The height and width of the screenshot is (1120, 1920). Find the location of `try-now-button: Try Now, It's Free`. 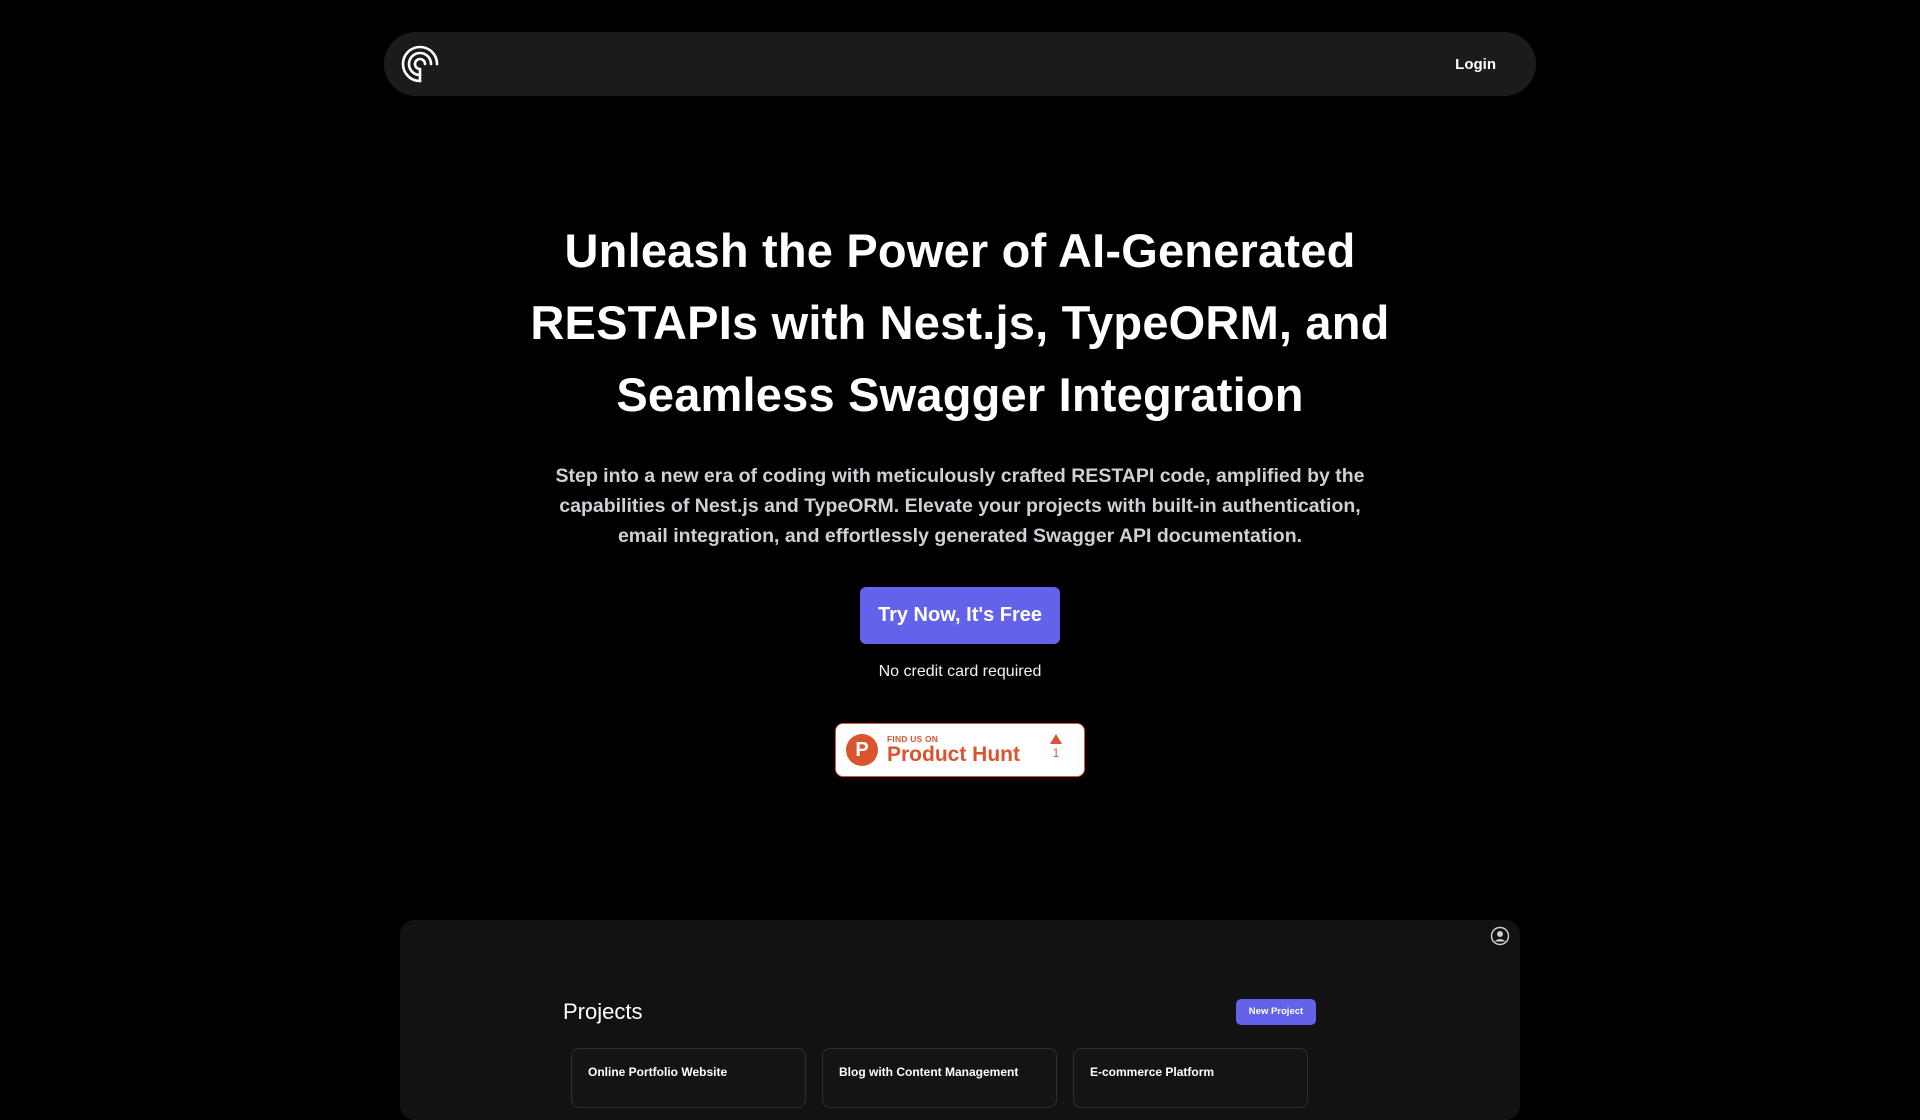

try-now-button: Try Now, It's Free is located at coordinates (960, 615).